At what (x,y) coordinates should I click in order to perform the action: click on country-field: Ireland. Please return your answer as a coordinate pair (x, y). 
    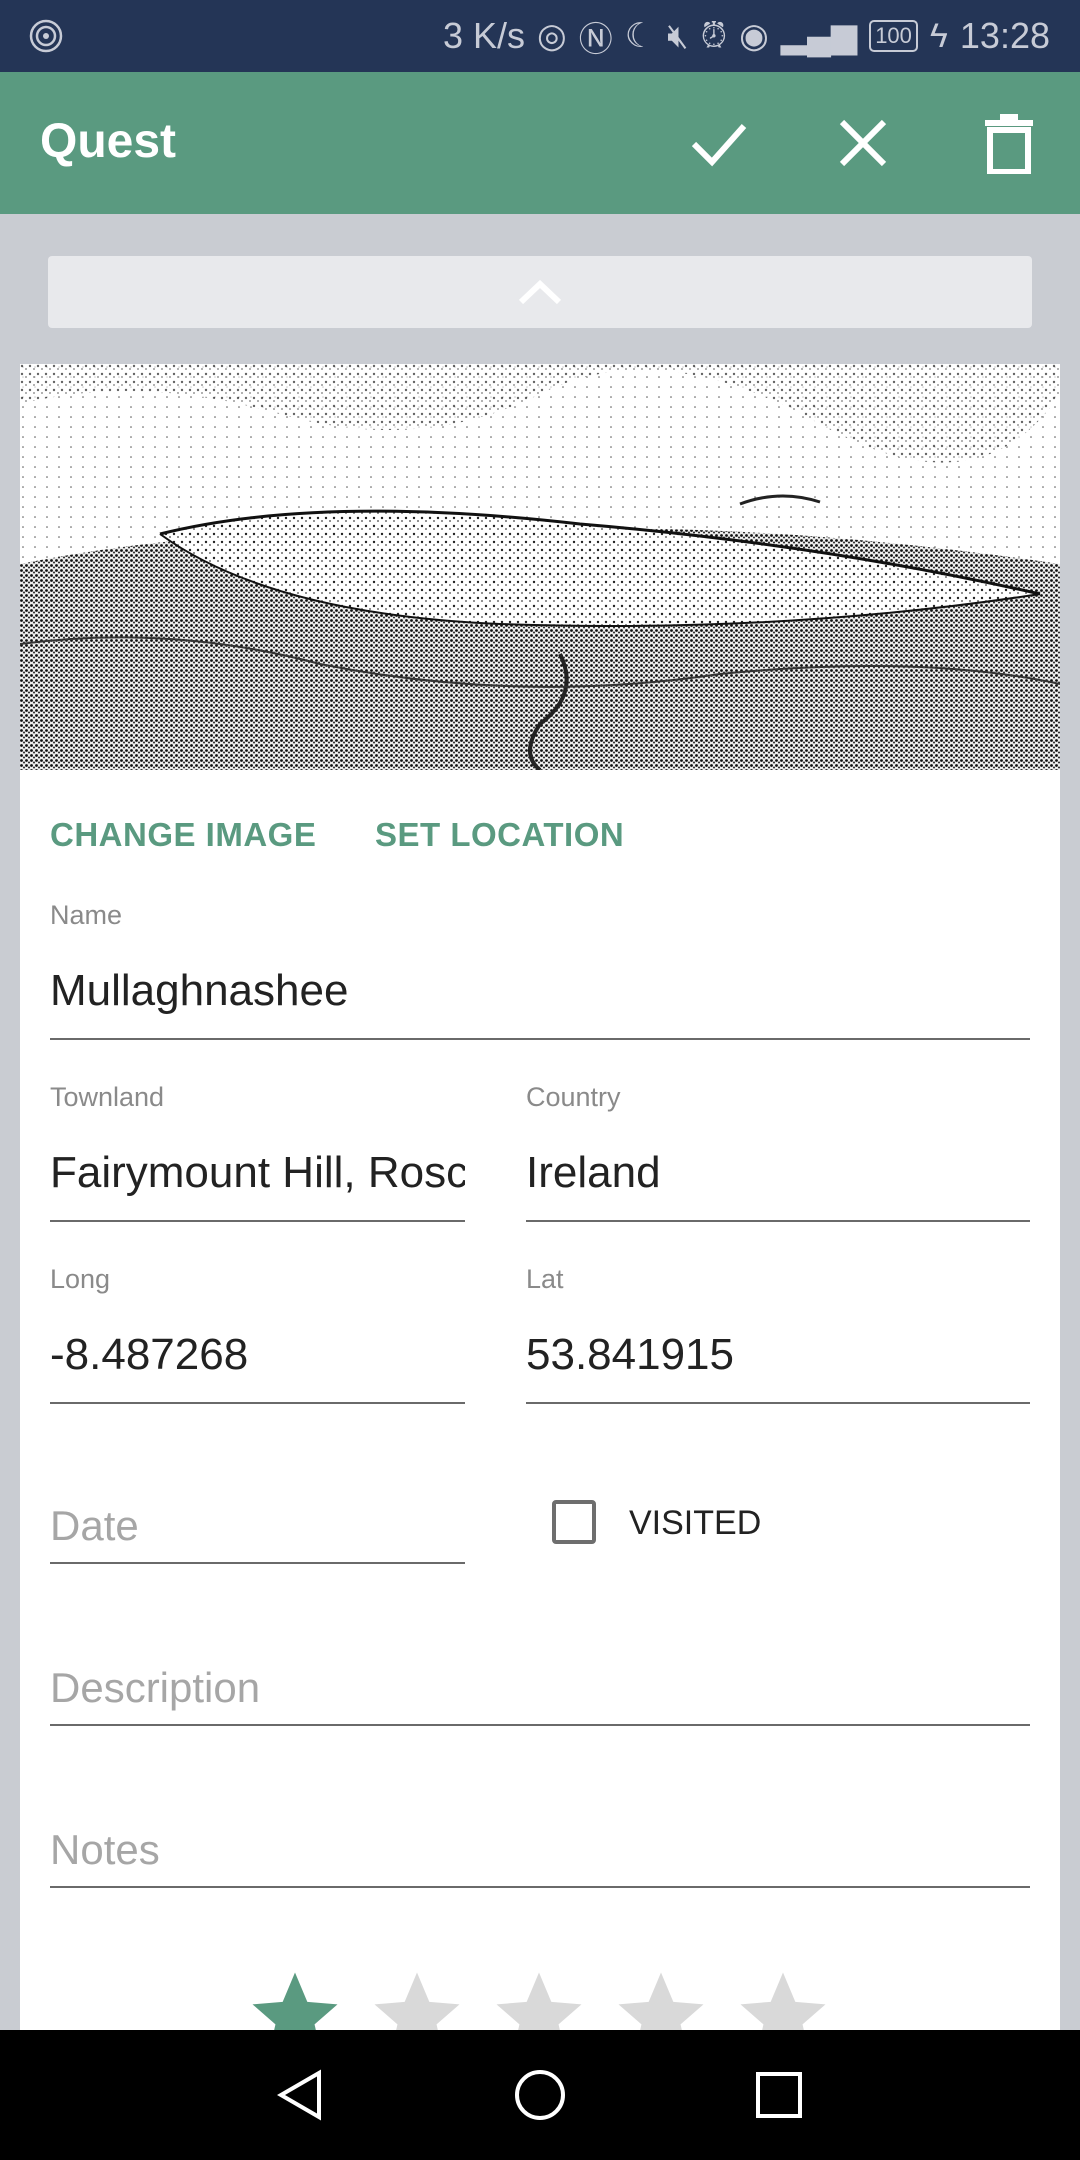
    Looking at the image, I should click on (778, 1173).